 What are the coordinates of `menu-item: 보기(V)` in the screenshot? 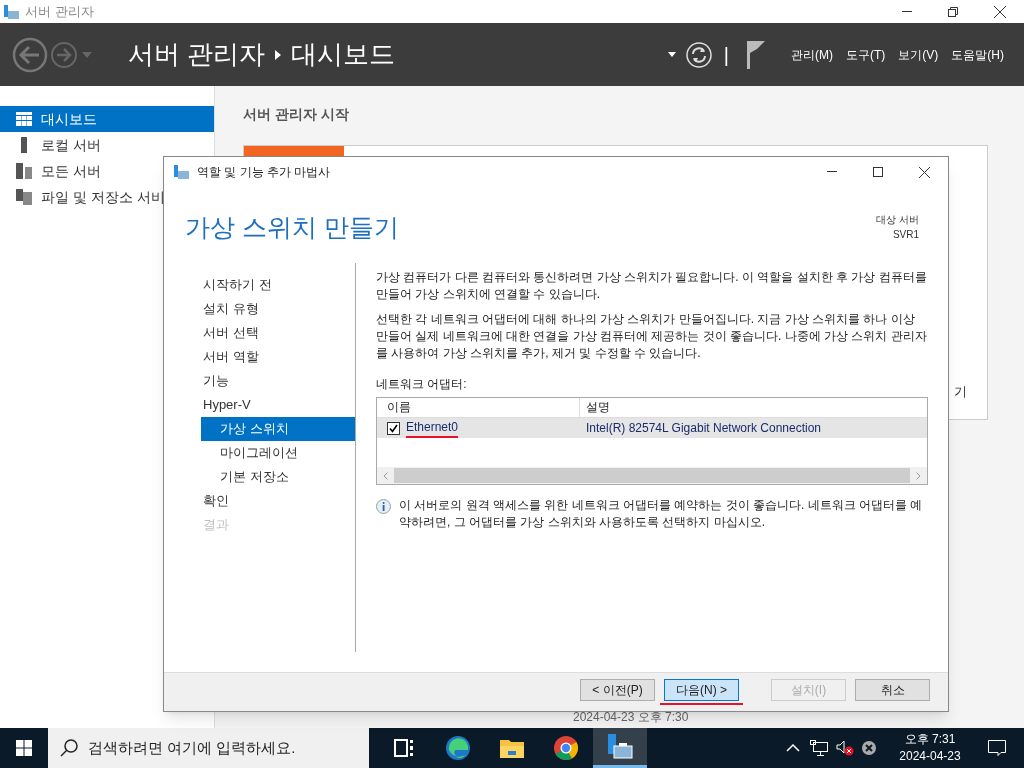 It's located at (918, 54).